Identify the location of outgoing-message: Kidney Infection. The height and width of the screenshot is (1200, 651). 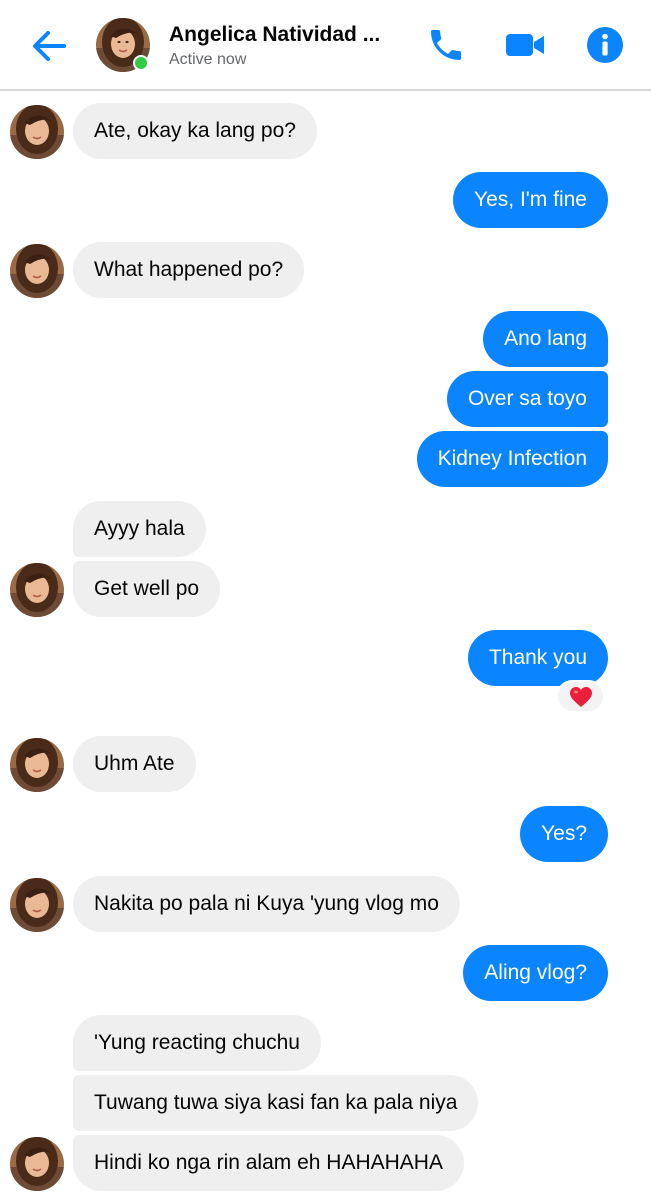
(512, 459).